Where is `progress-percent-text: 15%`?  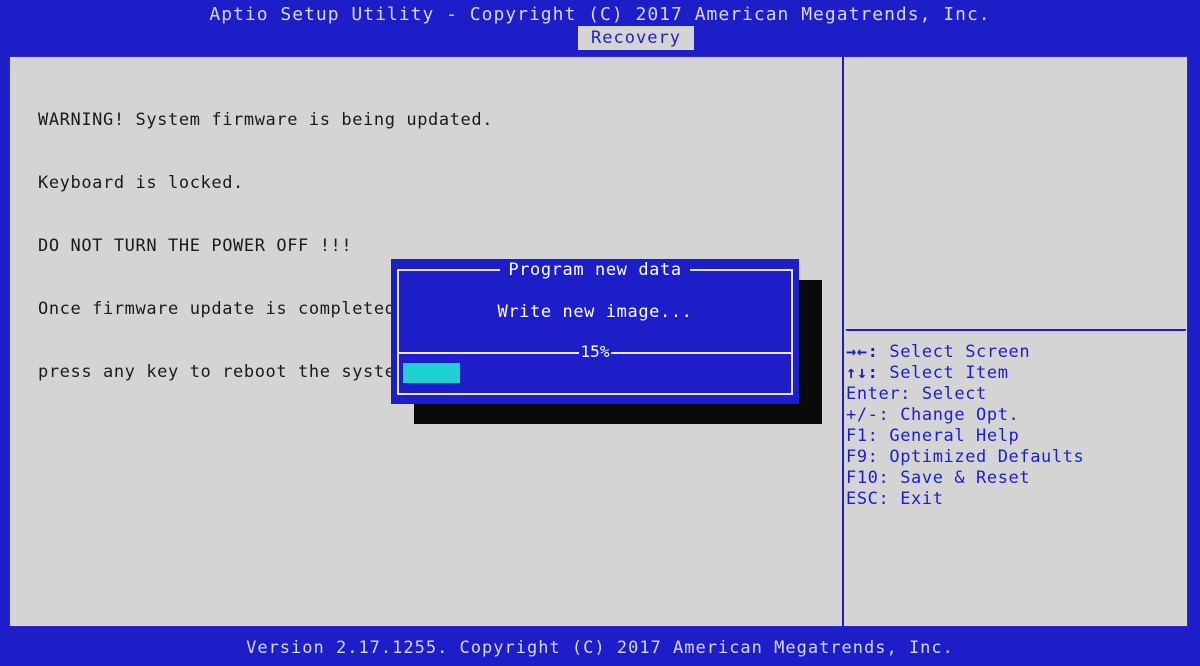 progress-percent-text: 15% is located at coordinates (595, 351).